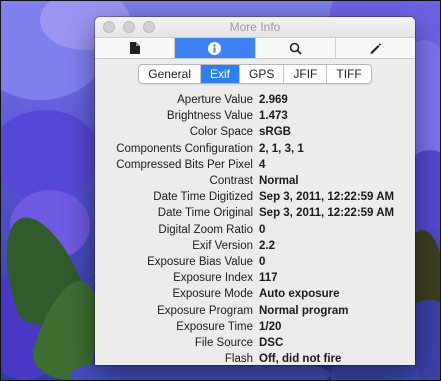 The height and width of the screenshot is (381, 441). I want to click on magnifier-icon, so click(295, 48).